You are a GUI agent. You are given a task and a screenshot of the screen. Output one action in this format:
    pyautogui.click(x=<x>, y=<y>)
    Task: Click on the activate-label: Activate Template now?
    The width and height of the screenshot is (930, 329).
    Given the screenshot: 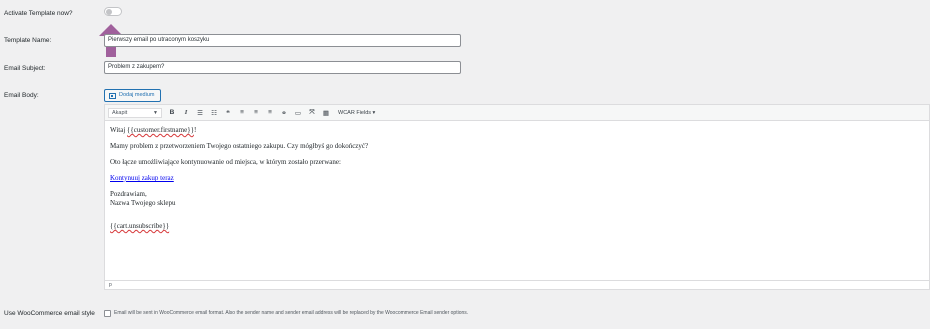 What is the action you would take?
    pyautogui.click(x=38, y=13)
    